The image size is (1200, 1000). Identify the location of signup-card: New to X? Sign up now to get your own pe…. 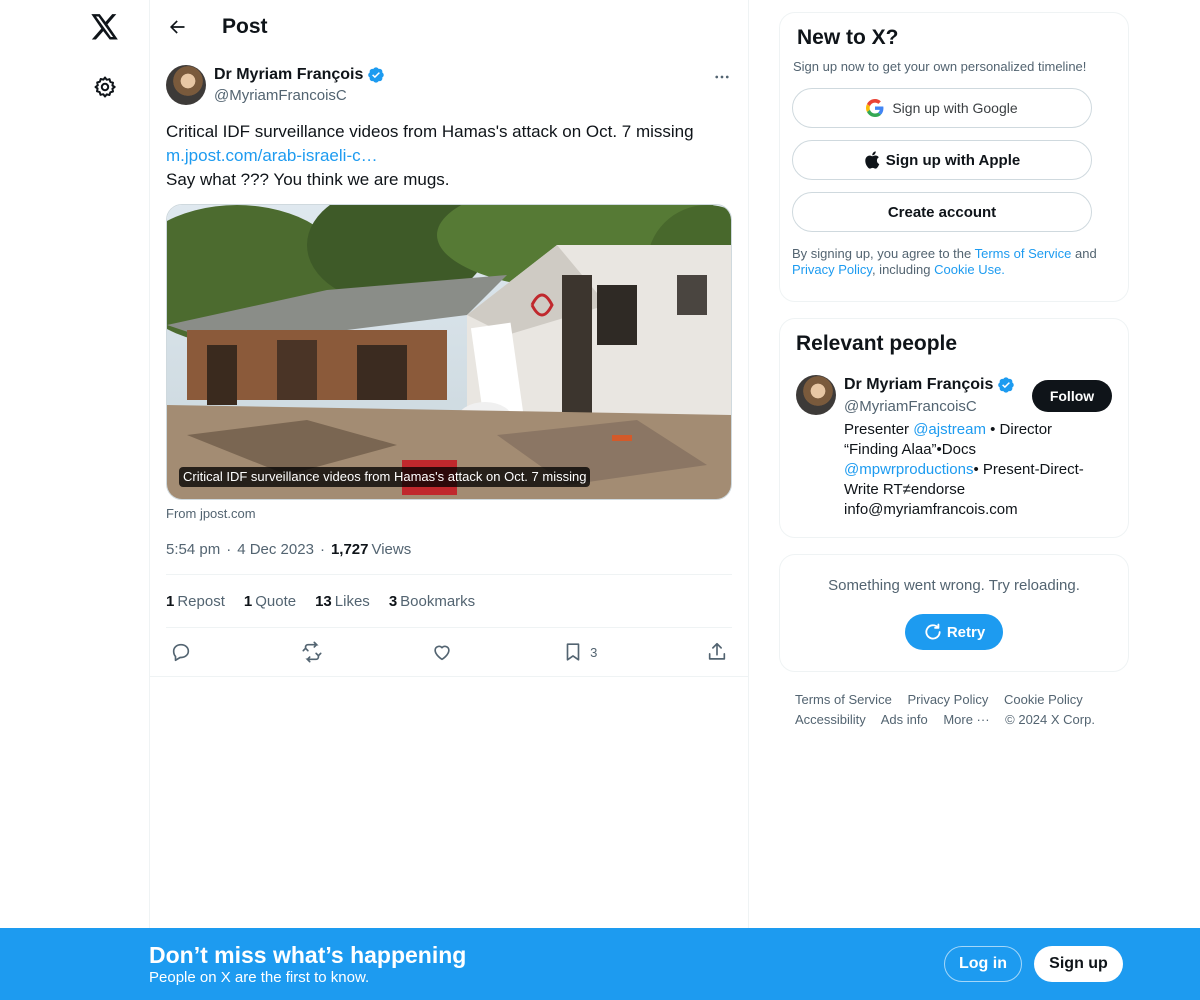
(954, 157).